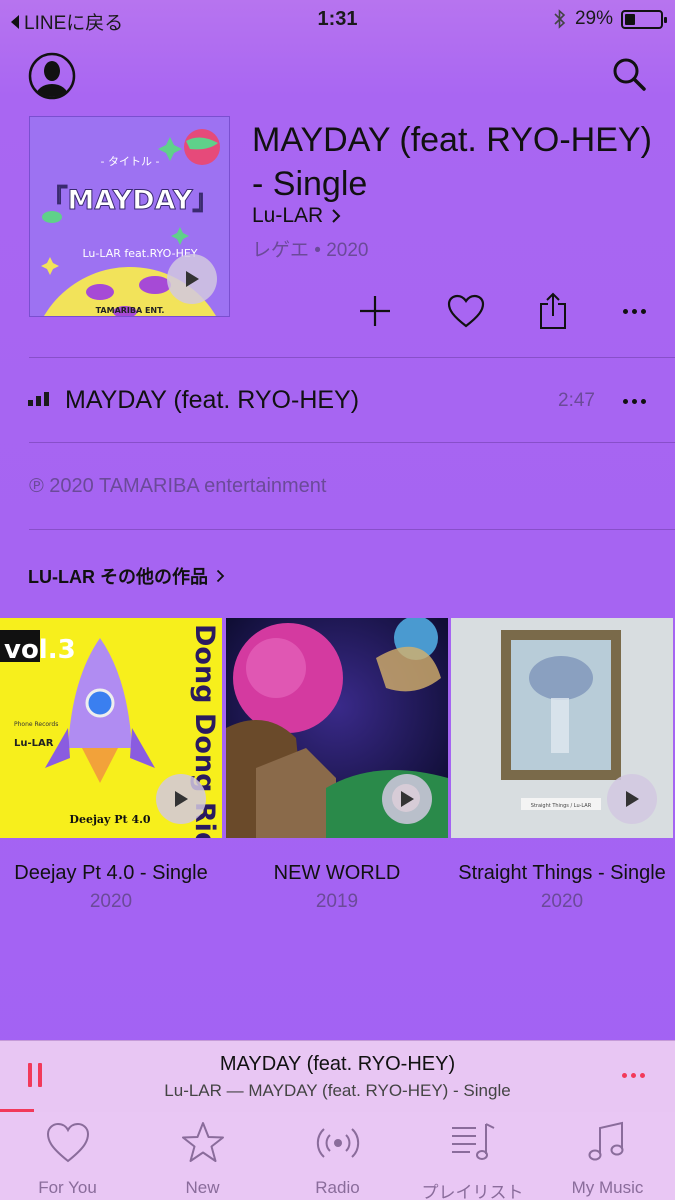 This screenshot has height=1200, width=675. What do you see at coordinates (337, 901) in the screenshot?
I see `album-card-year: 2019` at bounding box center [337, 901].